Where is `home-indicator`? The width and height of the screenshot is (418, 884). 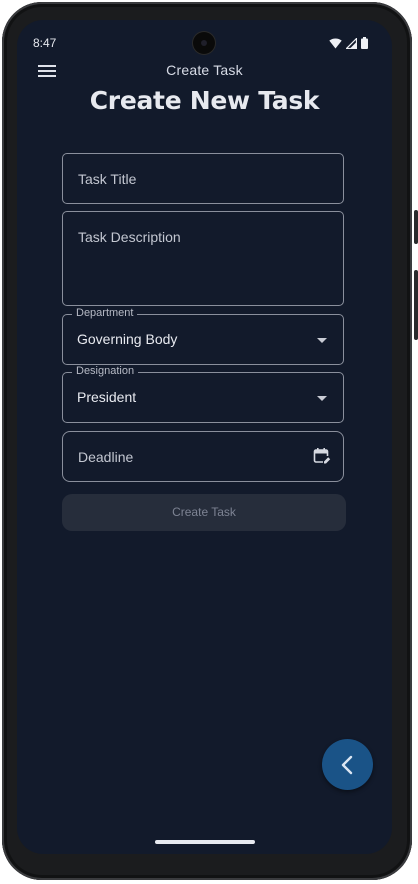
home-indicator is located at coordinates (205, 842).